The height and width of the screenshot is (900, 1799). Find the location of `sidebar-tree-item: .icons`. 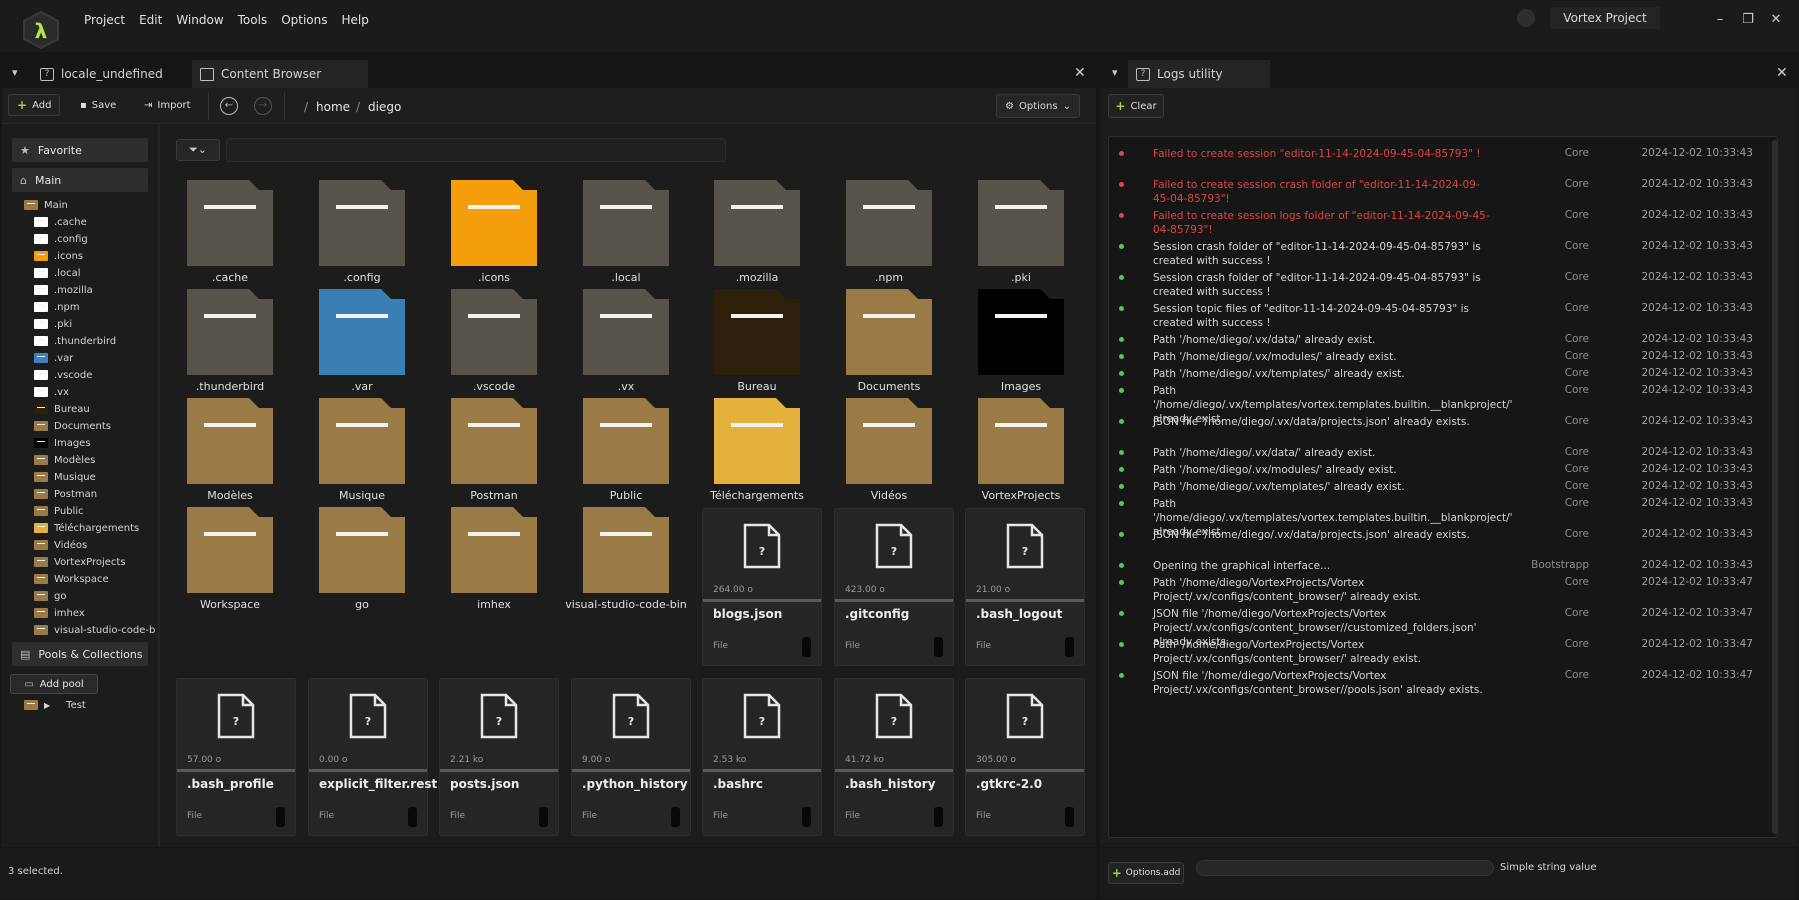

sidebar-tree-item: .icons is located at coordinates (58, 256).